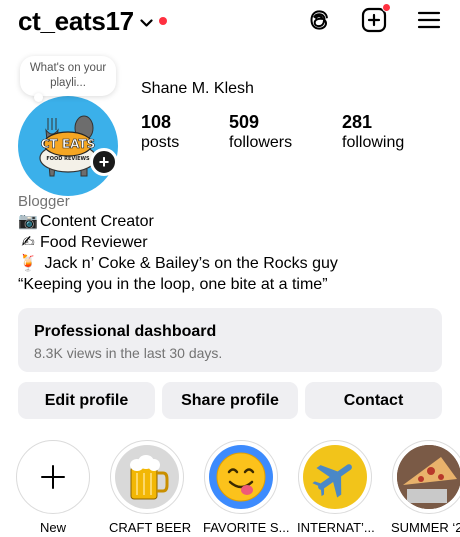 The width and height of the screenshot is (460, 537). Describe the element at coordinates (146, 23) in the screenshot. I see `chevron-down-icon` at that location.